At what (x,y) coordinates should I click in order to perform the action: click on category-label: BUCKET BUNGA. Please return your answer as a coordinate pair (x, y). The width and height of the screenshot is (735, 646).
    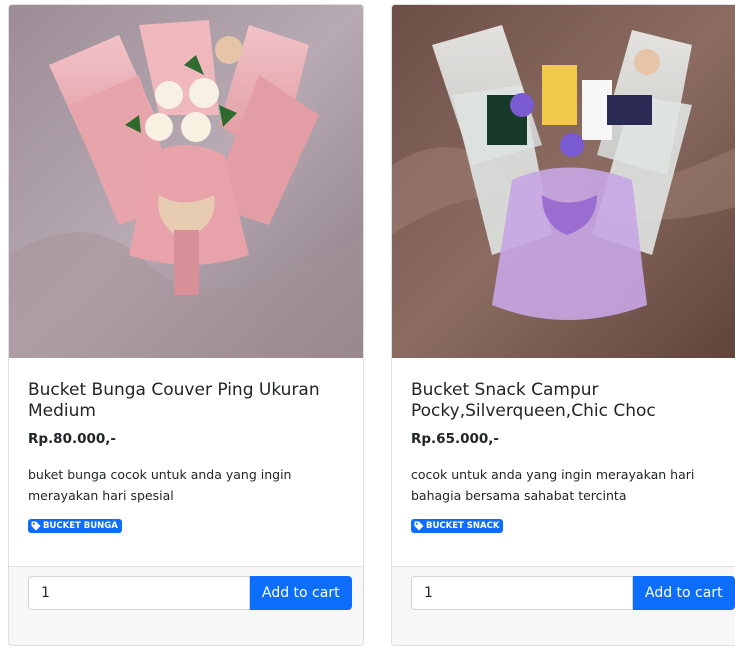
    Looking at the image, I should click on (80, 526).